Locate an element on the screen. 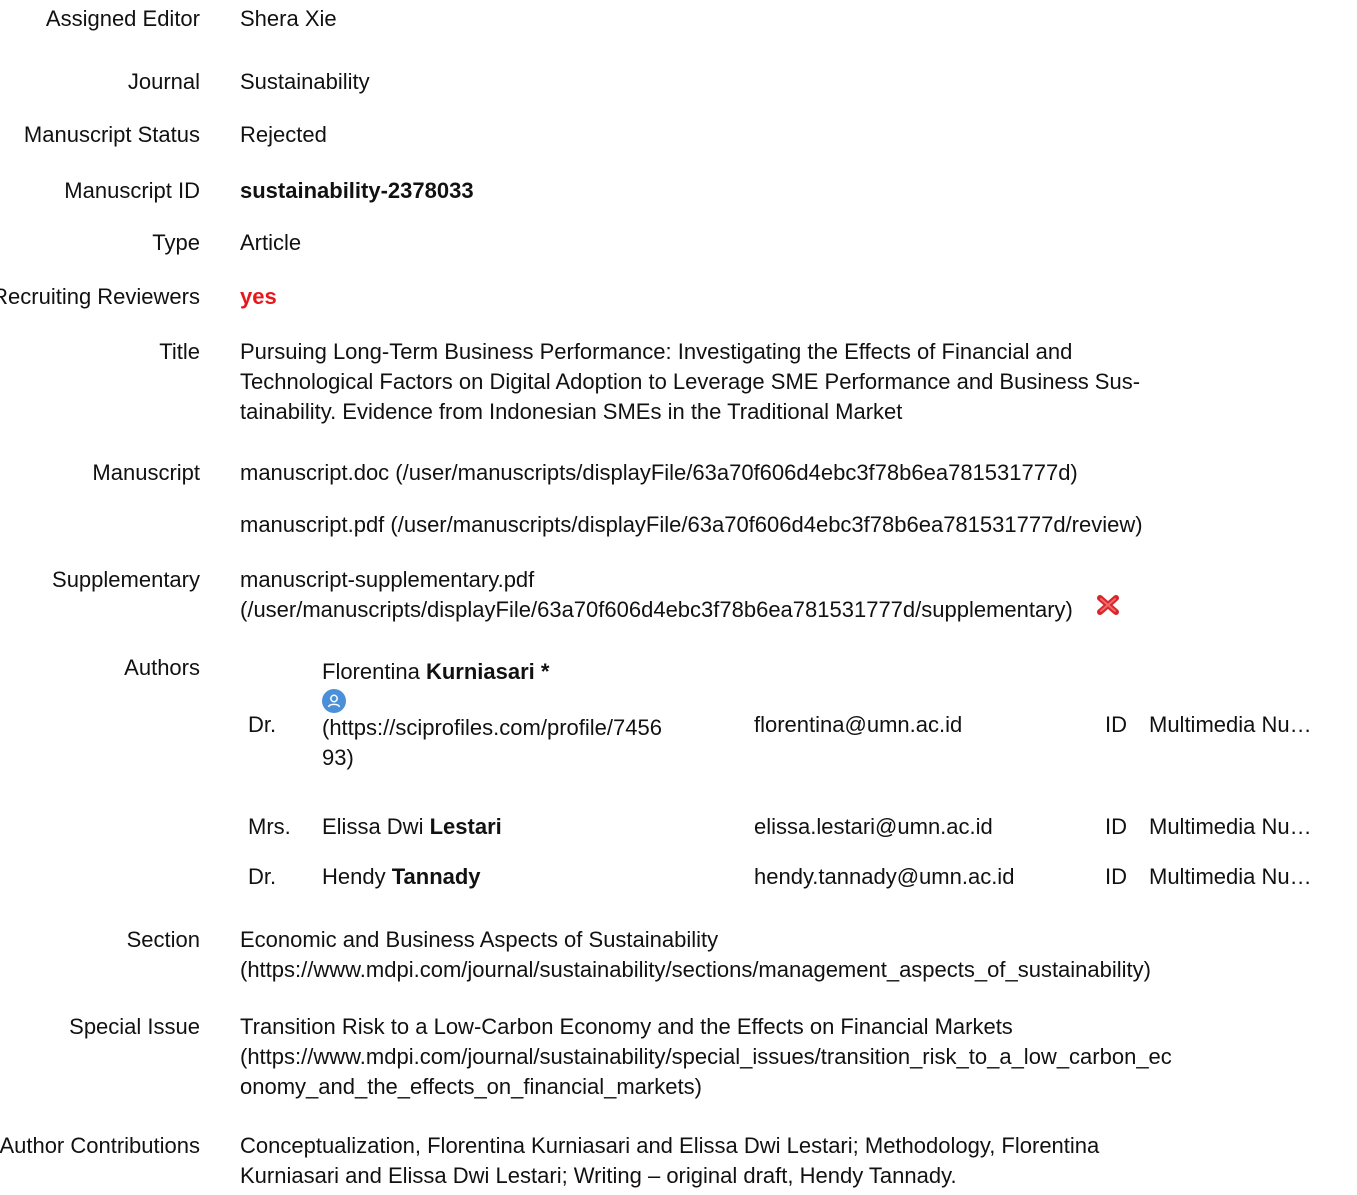 The width and height of the screenshot is (1357, 1195). field-label: Journal is located at coordinates (163, 81).